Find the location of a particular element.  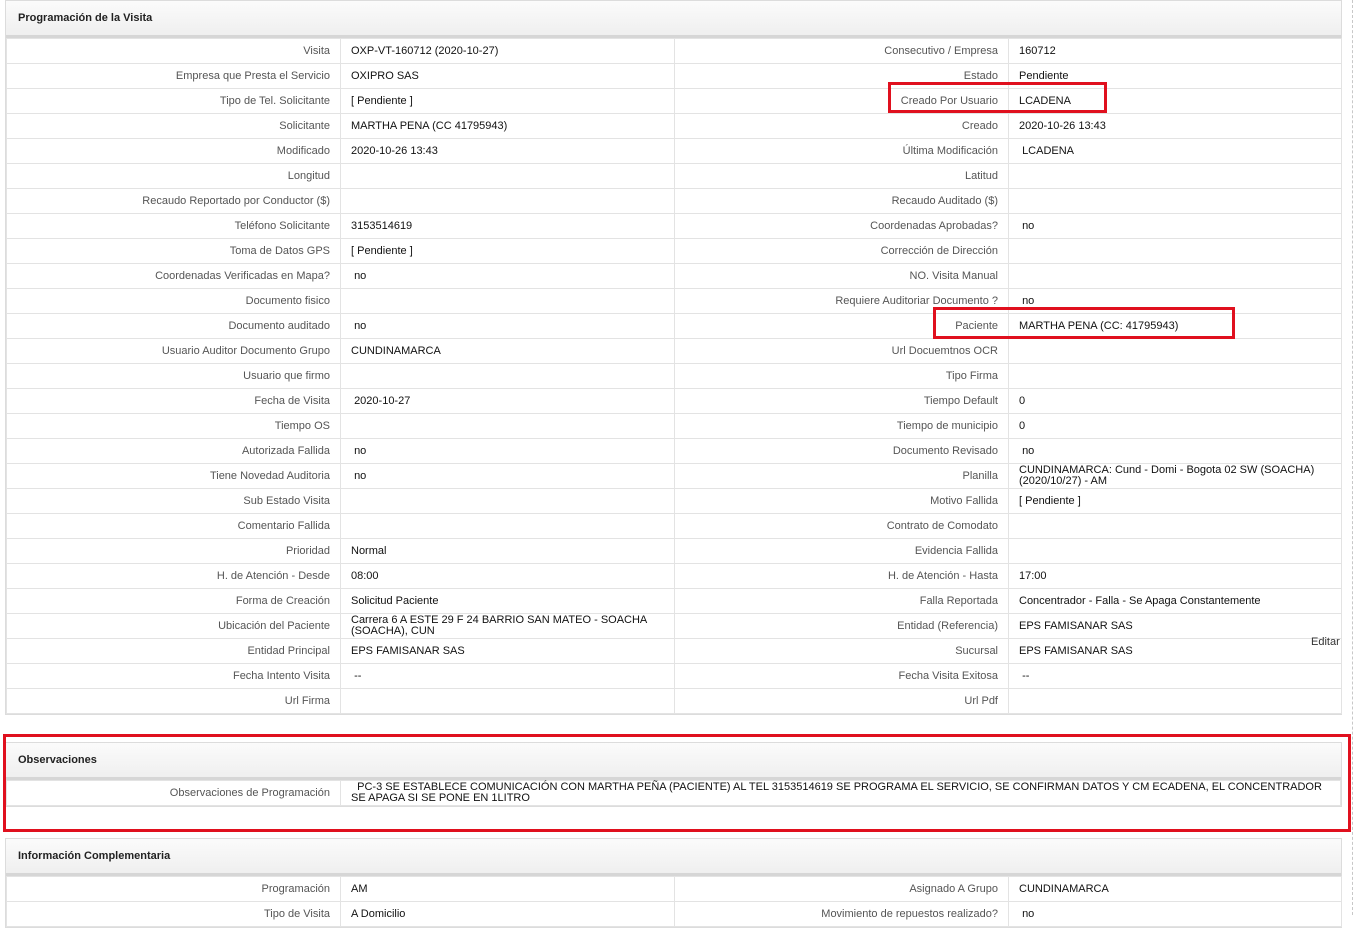

field-label: Recaudo Reportado por Conductor ($) is located at coordinates (173, 201).